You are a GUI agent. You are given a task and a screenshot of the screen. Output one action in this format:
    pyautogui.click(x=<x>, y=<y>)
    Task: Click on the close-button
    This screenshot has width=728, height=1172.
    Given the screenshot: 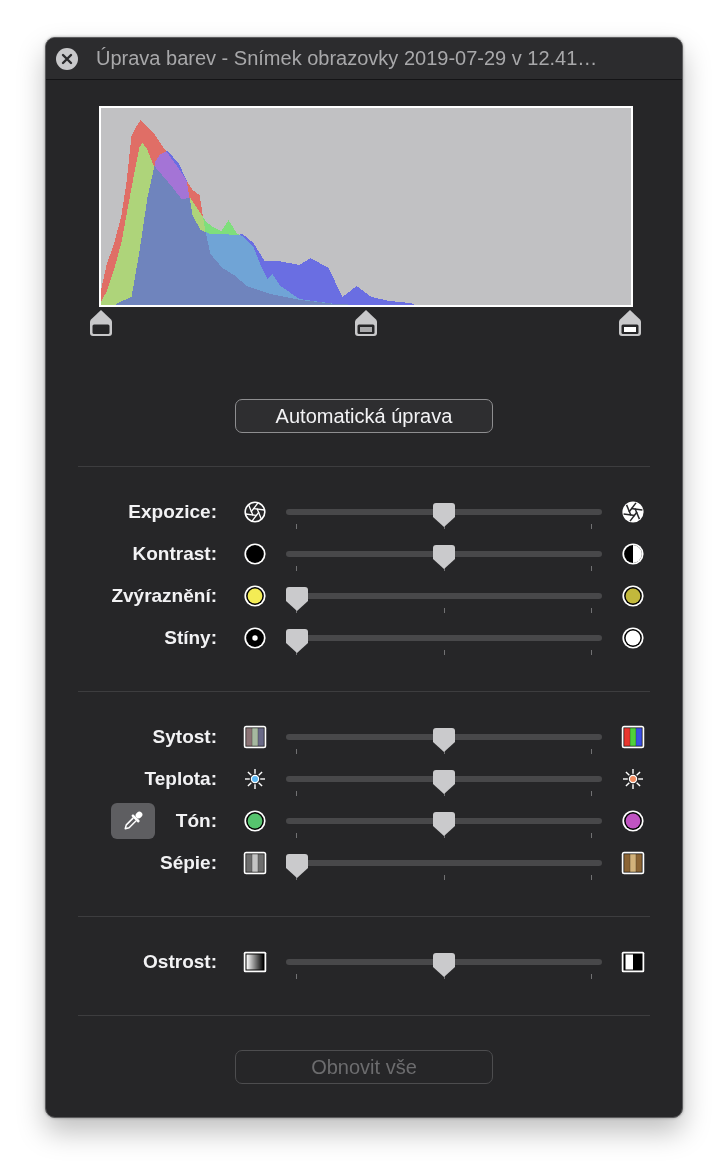 What is the action you would take?
    pyautogui.click(x=67, y=58)
    